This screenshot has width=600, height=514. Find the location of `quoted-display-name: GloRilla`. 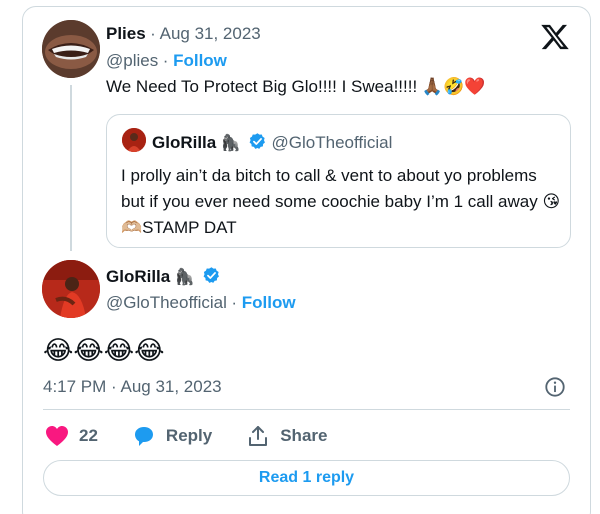

quoted-display-name: GloRilla is located at coordinates (184, 142).